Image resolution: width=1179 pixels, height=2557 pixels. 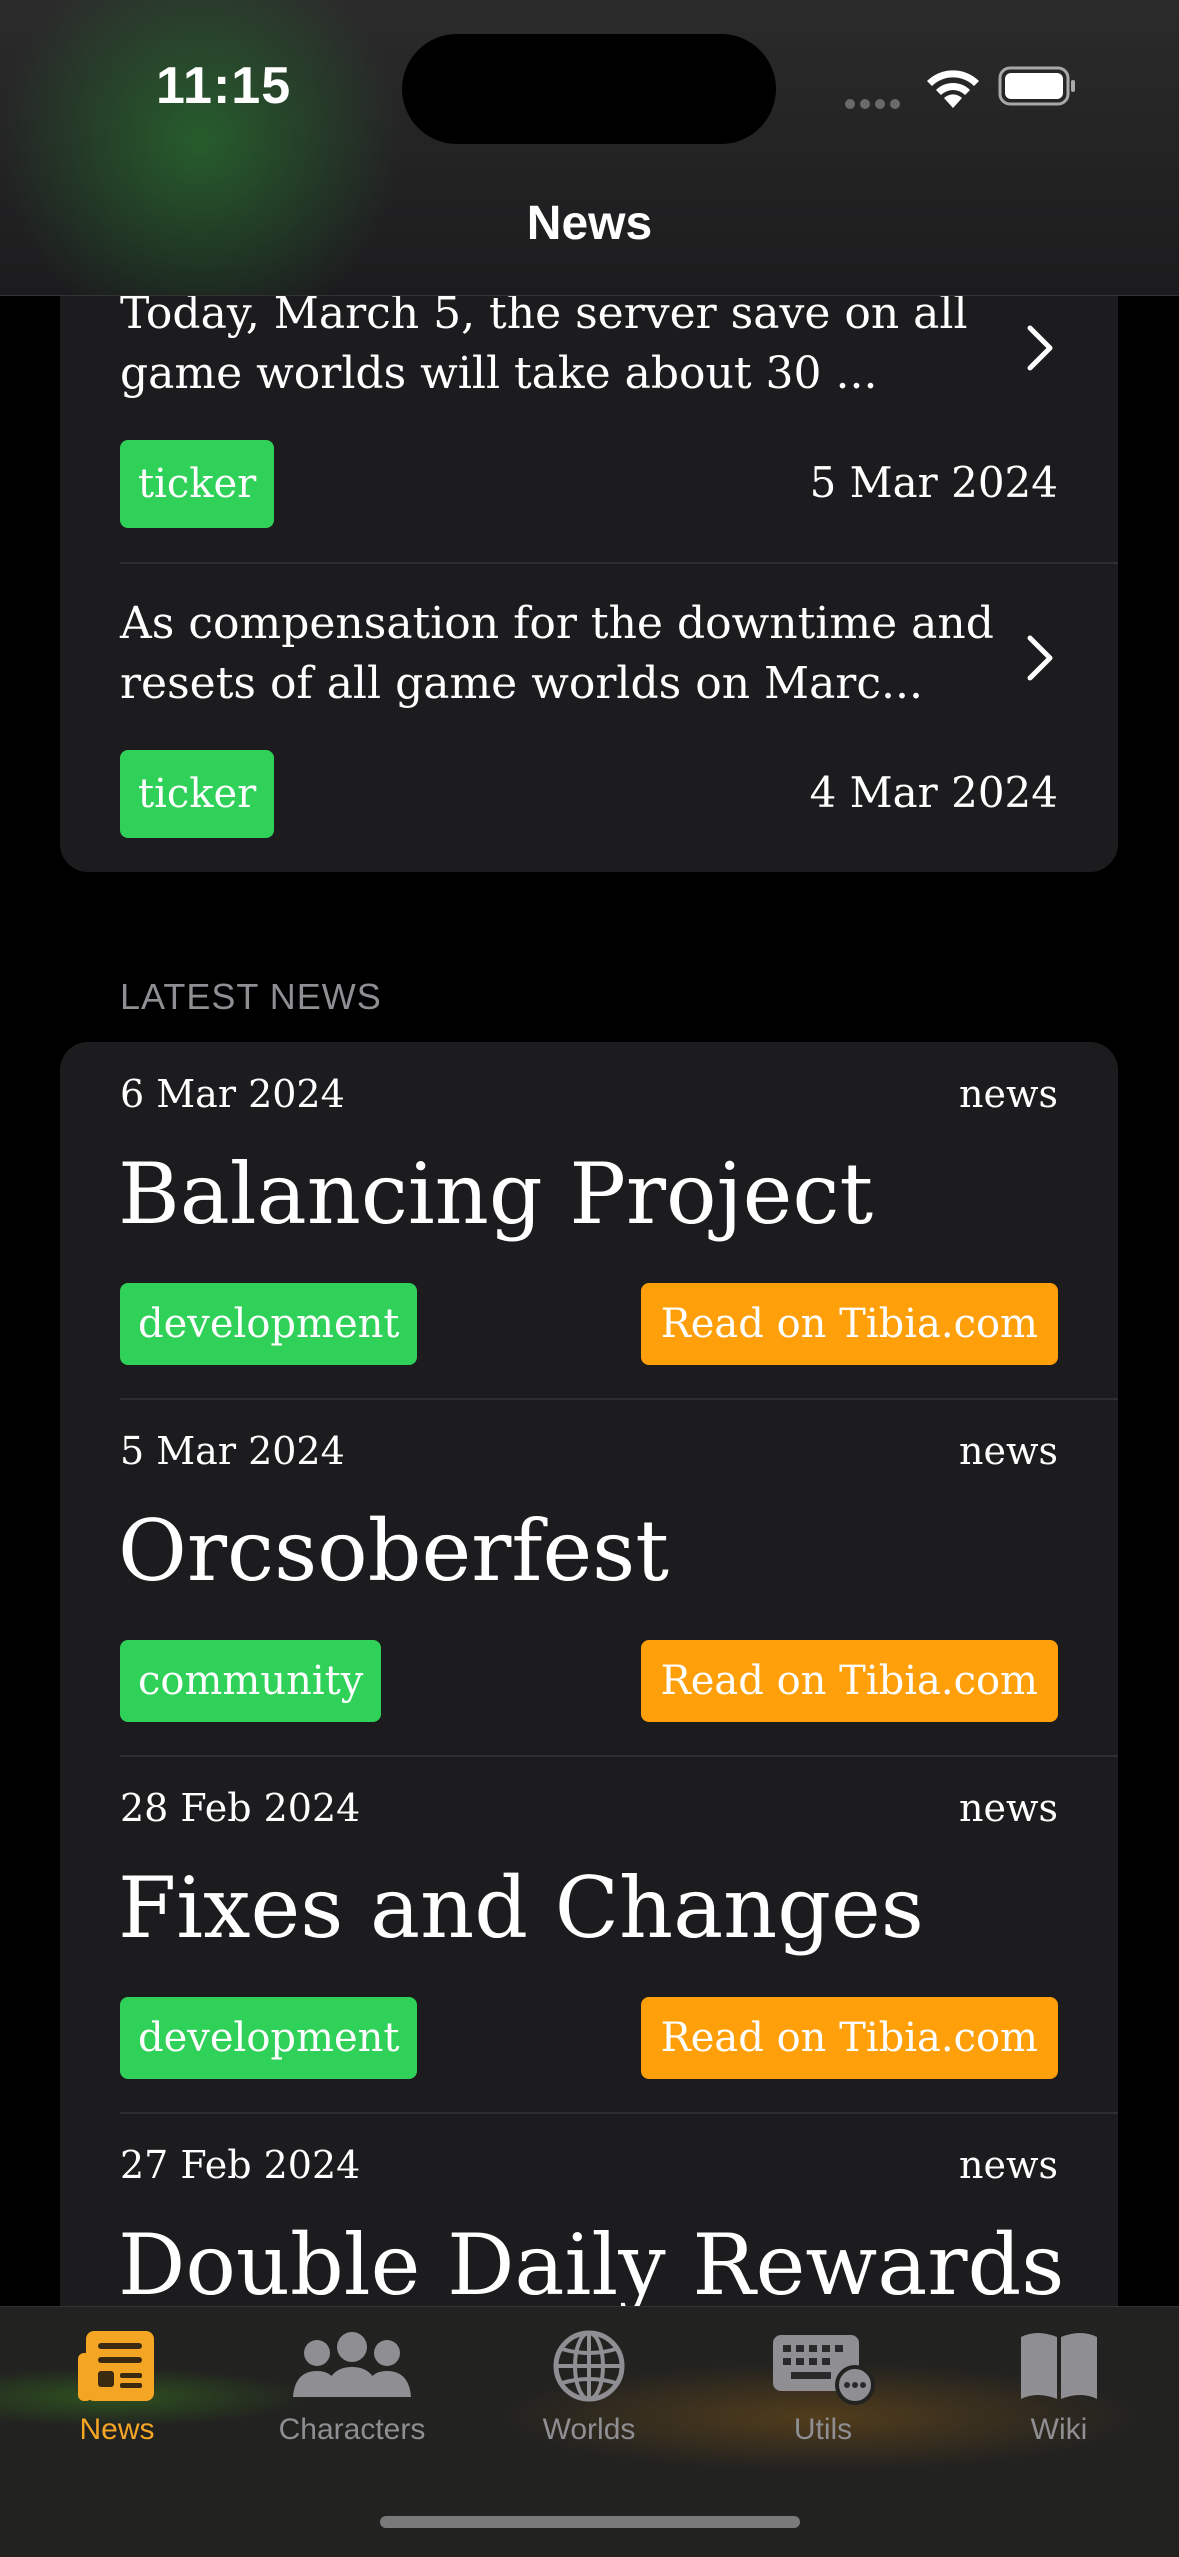 I want to click on tab-worlds: Worlds, so click(x=589, y=2387).